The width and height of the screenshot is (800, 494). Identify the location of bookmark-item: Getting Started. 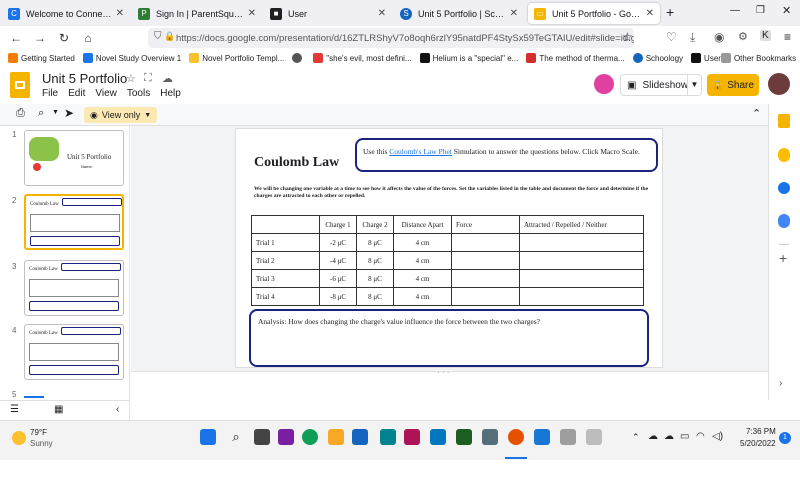
(41, 58).